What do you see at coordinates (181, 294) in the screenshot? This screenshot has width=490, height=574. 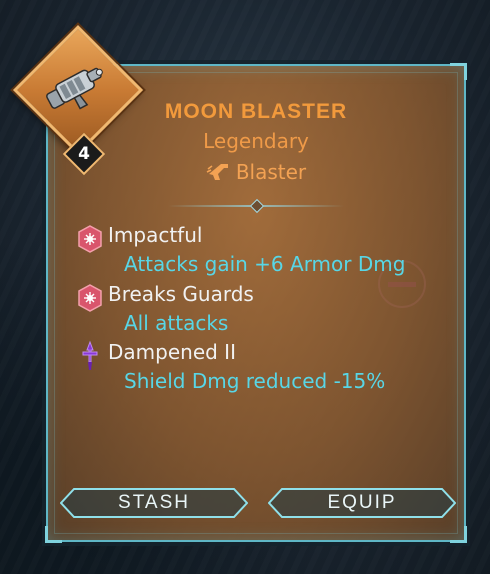 I see `perk-name: Breaks Guards` at bounding box center [181, 294].